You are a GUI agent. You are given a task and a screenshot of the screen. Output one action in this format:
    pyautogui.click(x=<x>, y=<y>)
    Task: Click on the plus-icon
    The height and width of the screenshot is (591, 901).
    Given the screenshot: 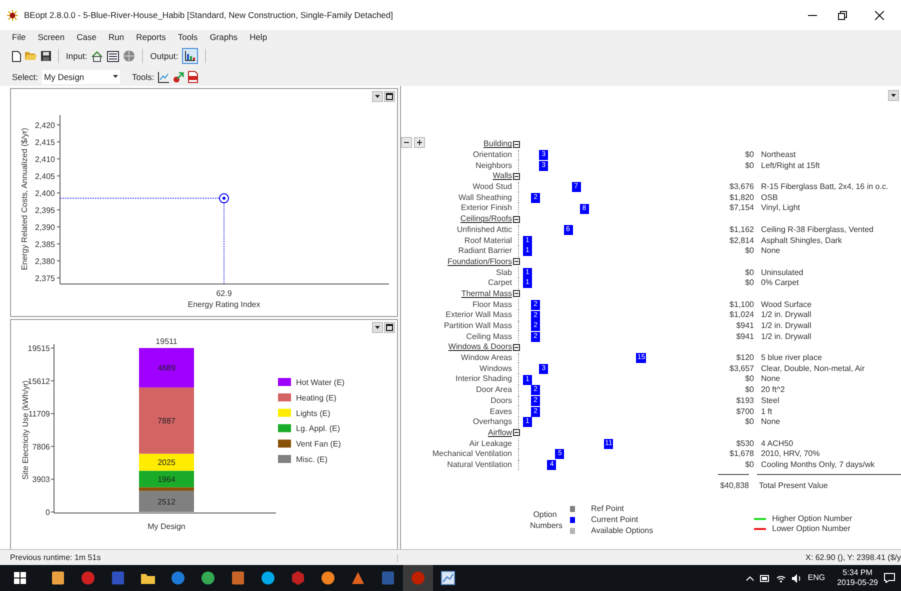 What is the action you would take?
    pyautogui.click(x=419, y=142)
    